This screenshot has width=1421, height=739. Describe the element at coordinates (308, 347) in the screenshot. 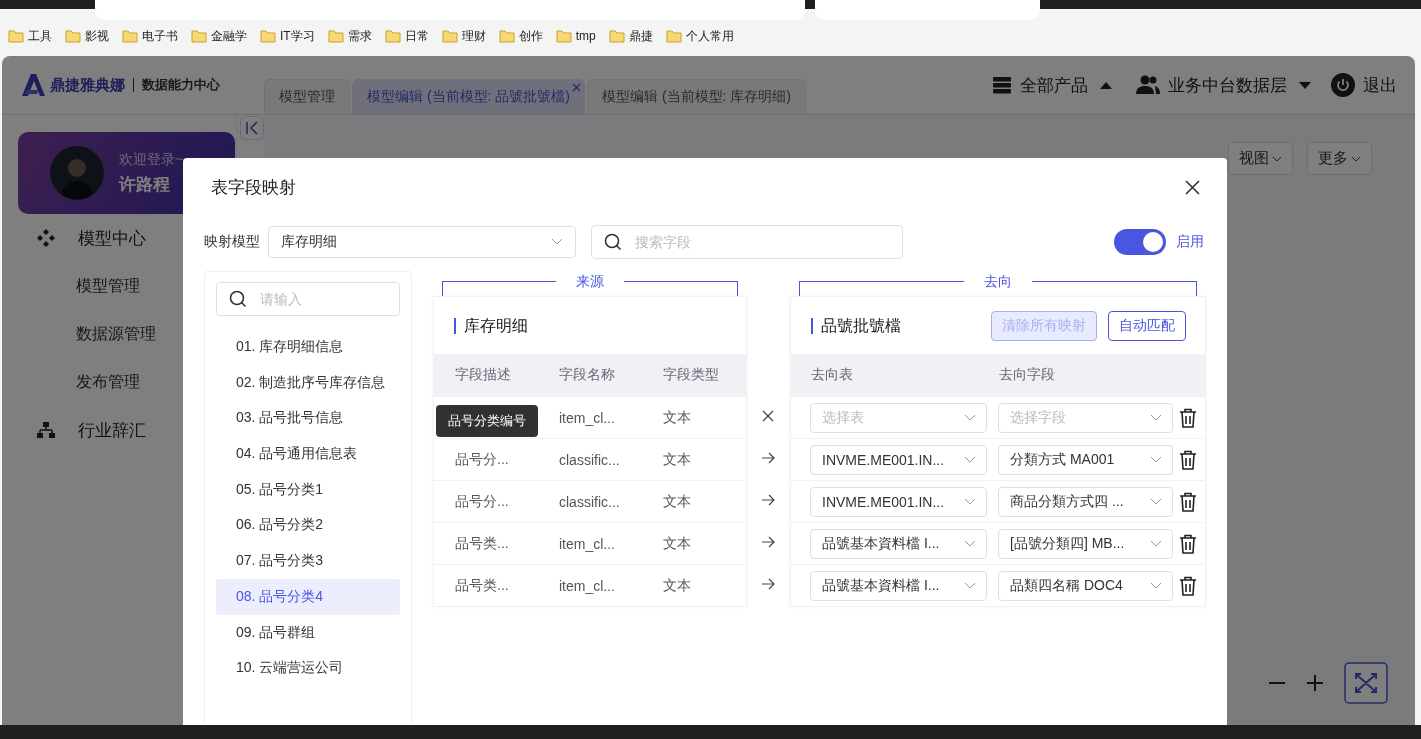

I see `table-list-item: 01. 库存明细信息` at that location.